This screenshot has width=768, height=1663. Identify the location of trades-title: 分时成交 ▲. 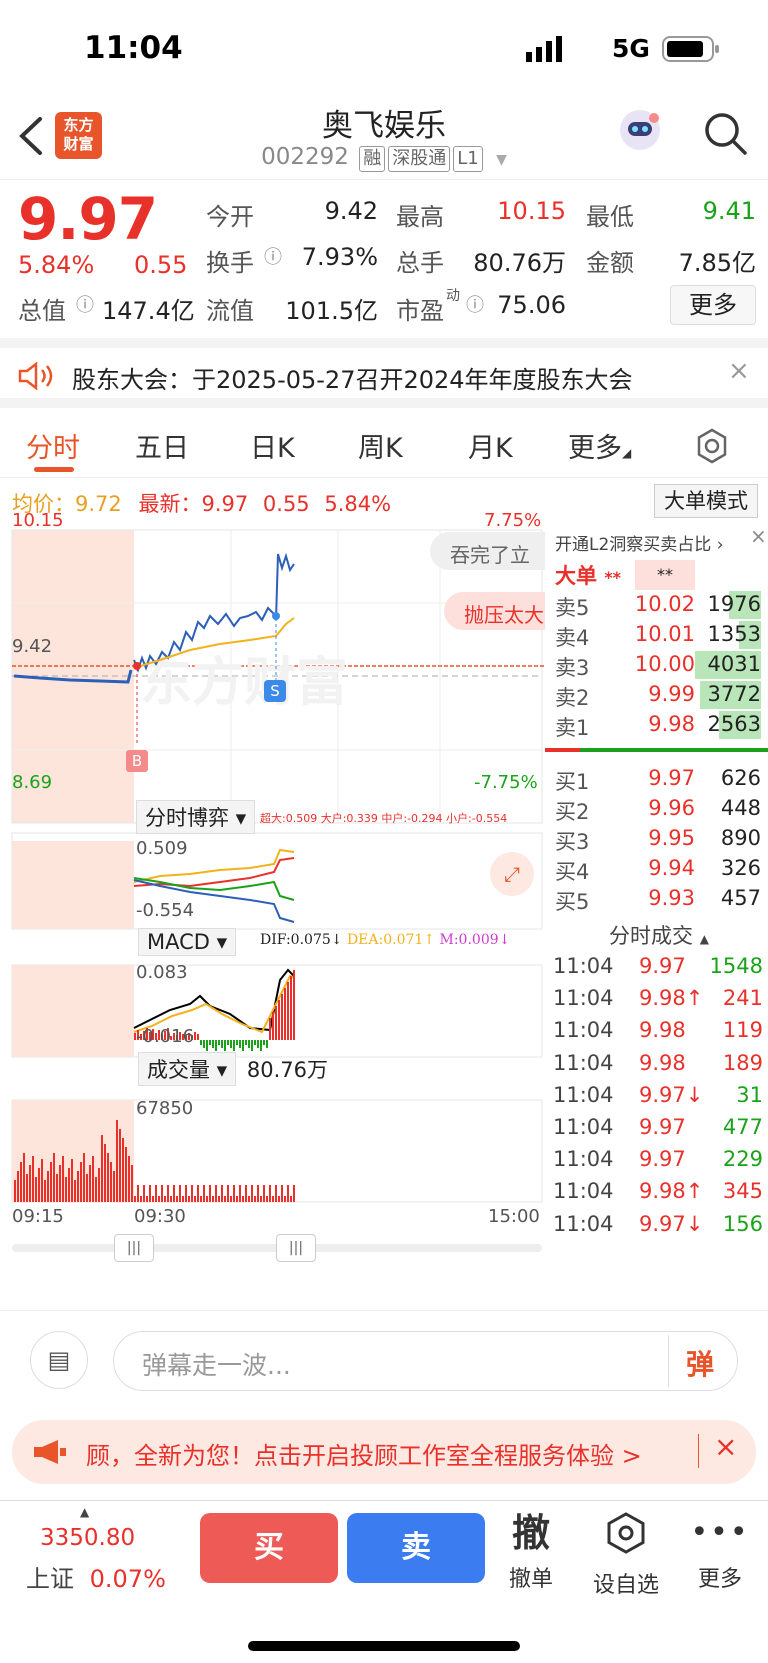
(659, 935).